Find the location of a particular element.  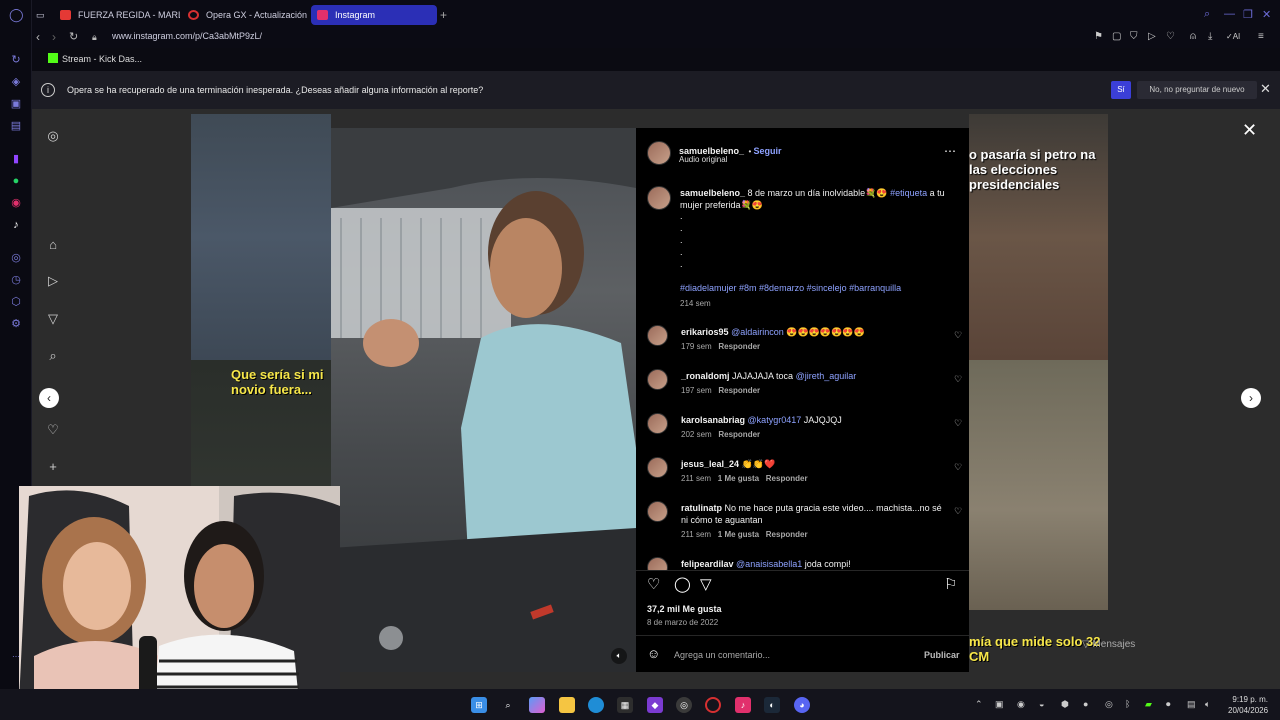

emoji-icon: ☺ is located at coordinates (653, 653).